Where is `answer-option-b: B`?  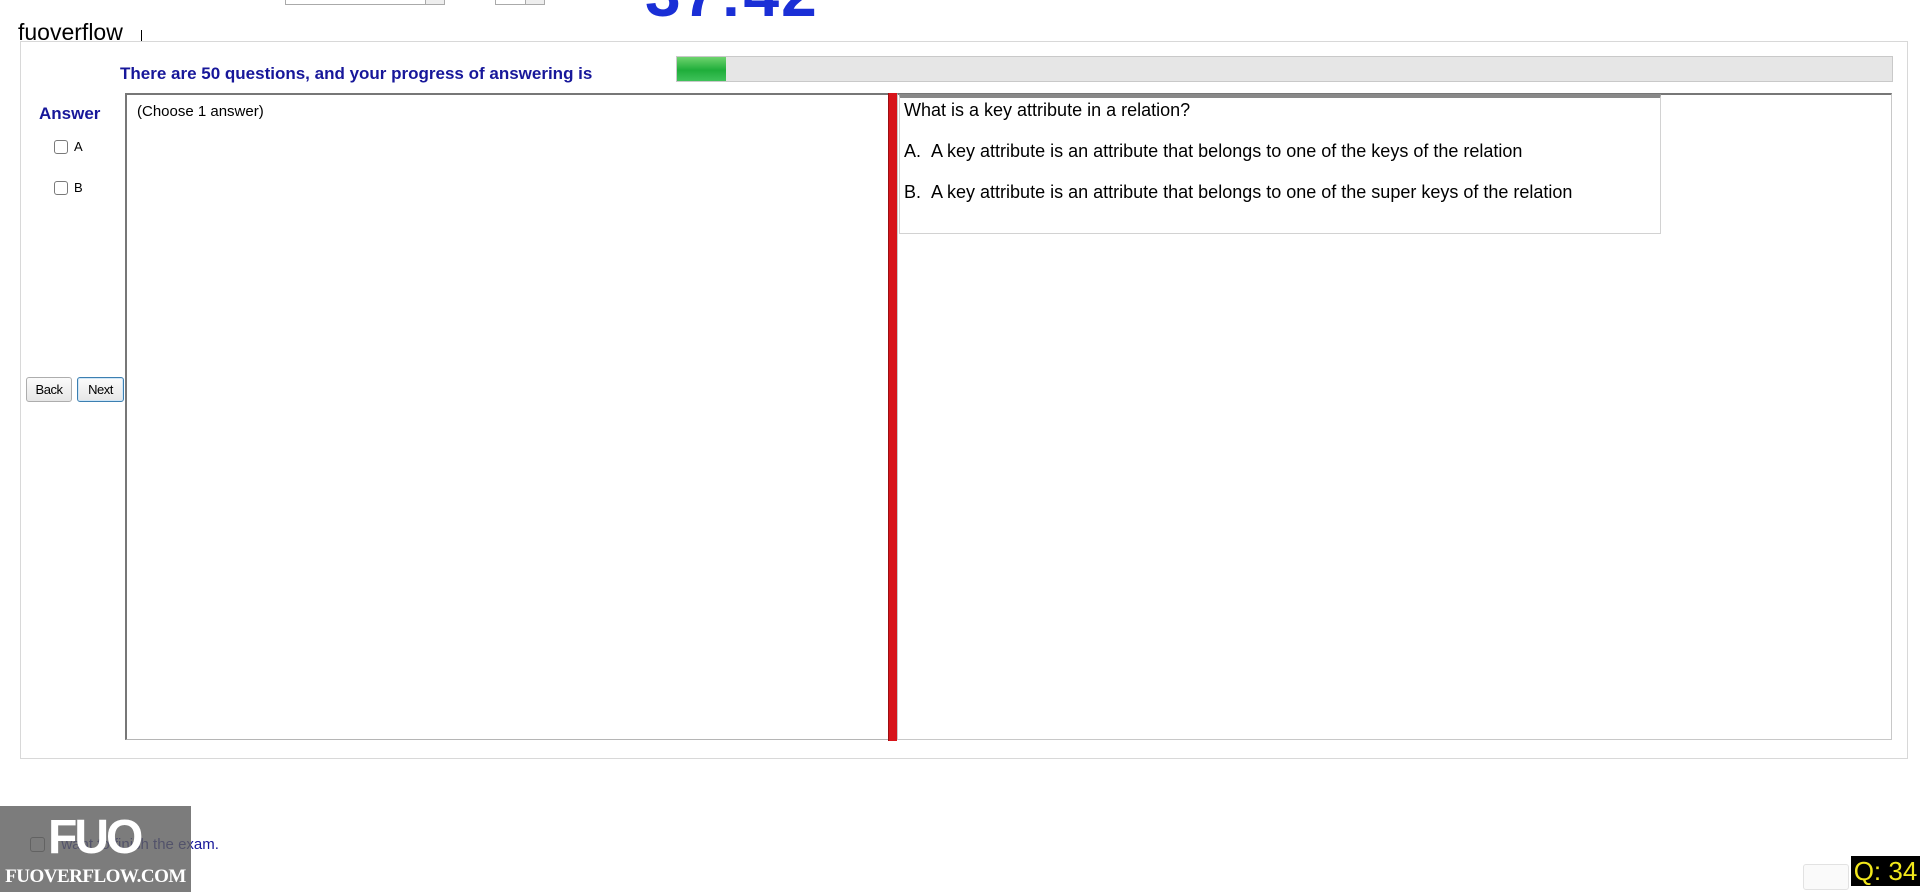
answer-option-b: B is located at coordinates (68, 187).